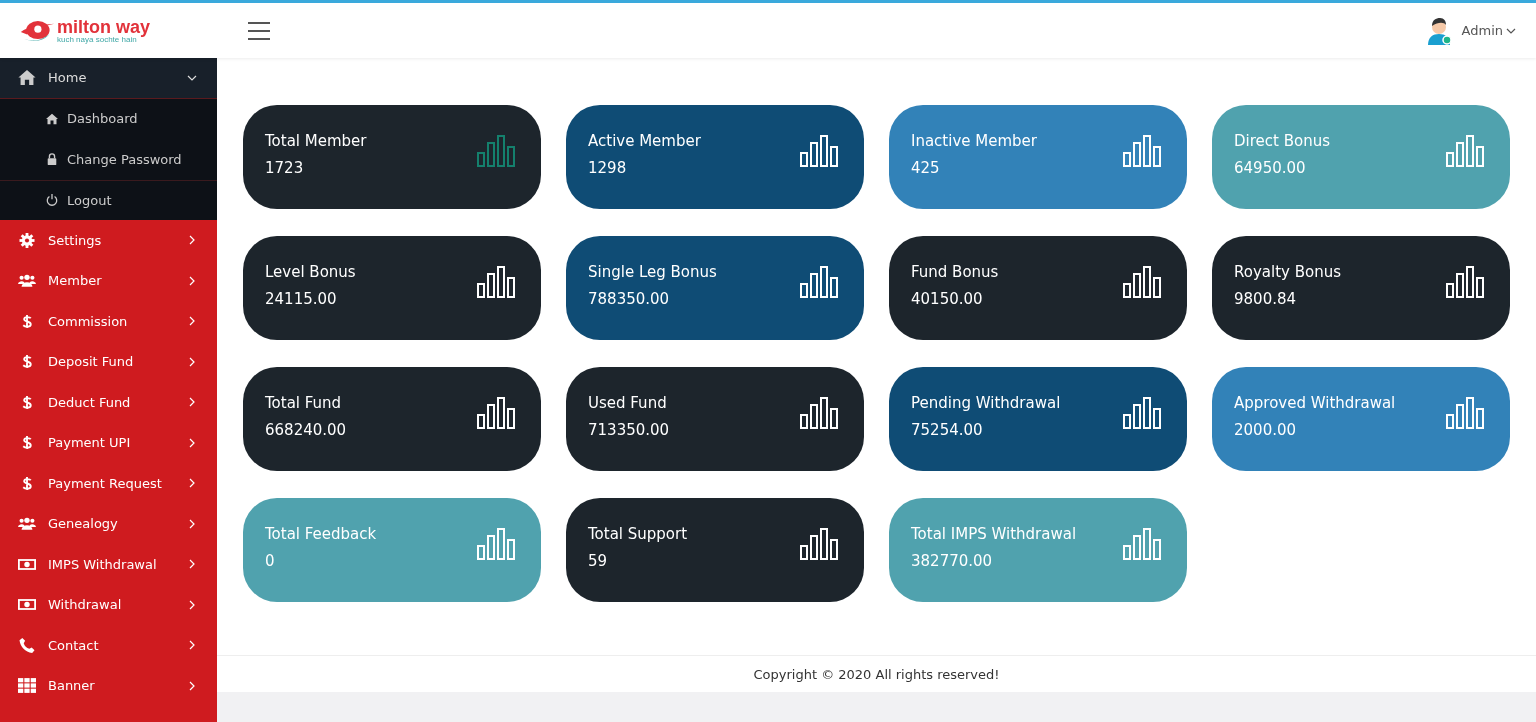 The height and width of the screenshot is (722, 1536). Describe the element at coordinates (27, 240) in the screenshot. I see `settings-icon` at that location.